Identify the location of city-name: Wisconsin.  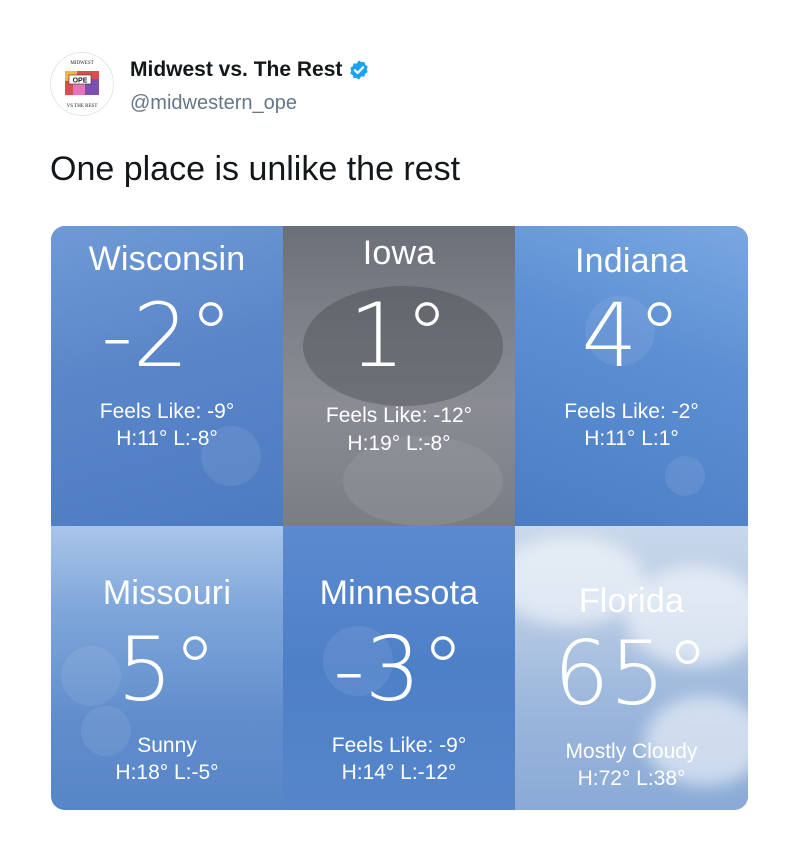
(167, 259).